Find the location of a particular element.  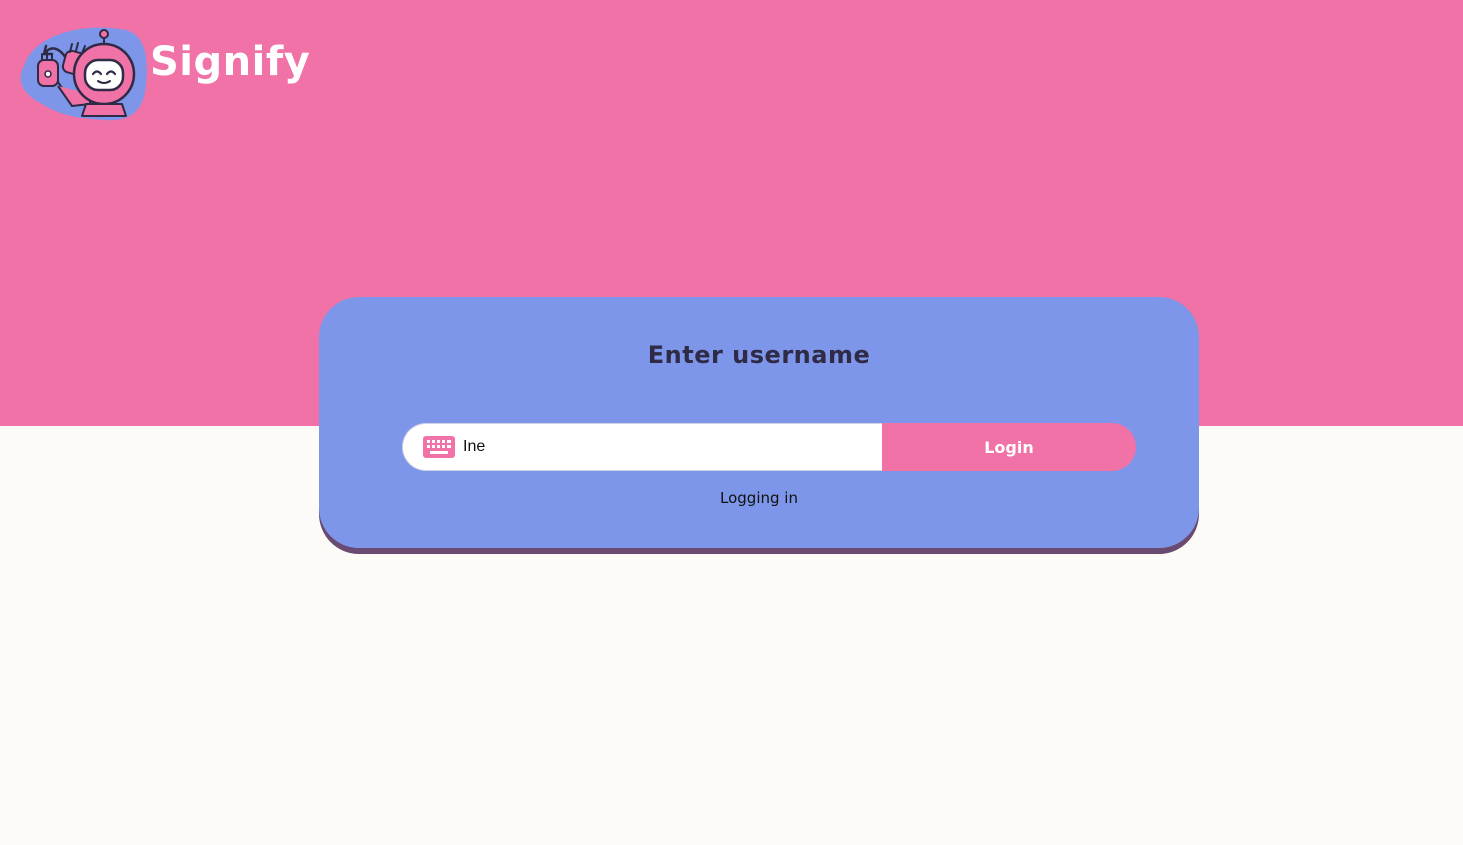

login-button: Login is located at coordinates (1009, 447).